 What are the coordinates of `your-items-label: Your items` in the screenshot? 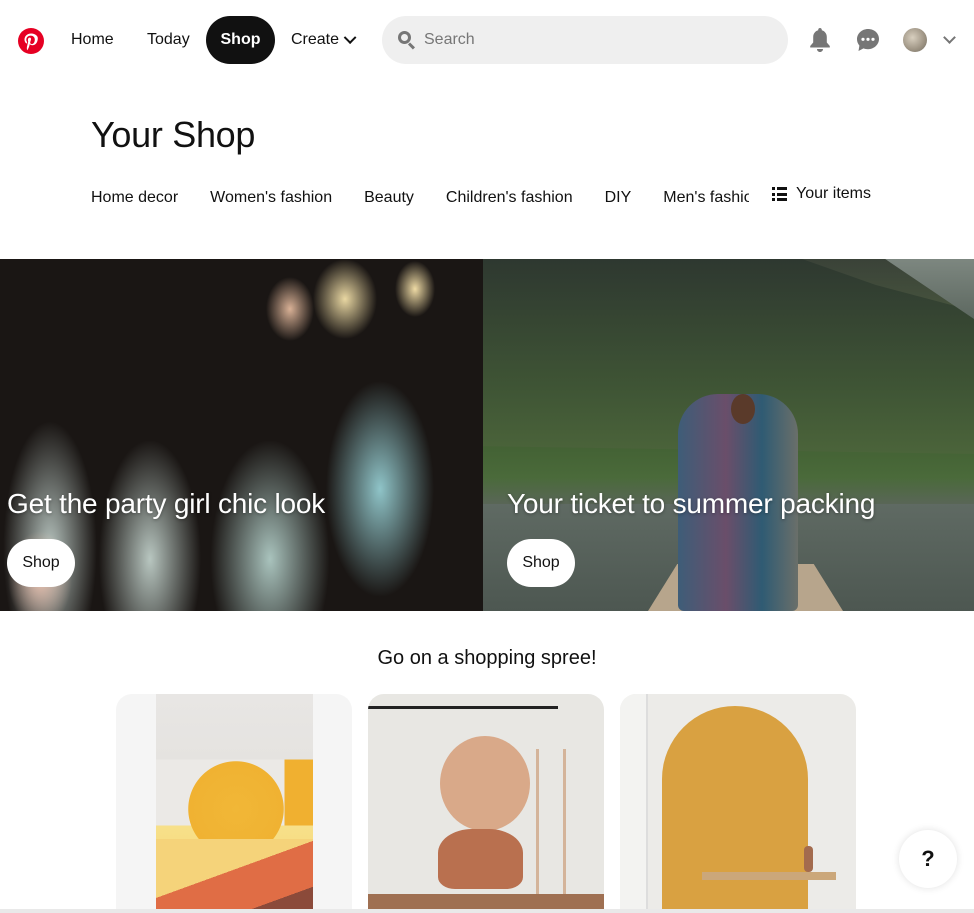 It's located at (833, 193).